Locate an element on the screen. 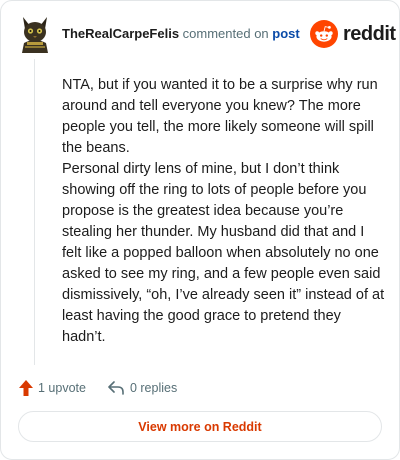  upvote-arrow-icon is located at coordinates (26, 388).